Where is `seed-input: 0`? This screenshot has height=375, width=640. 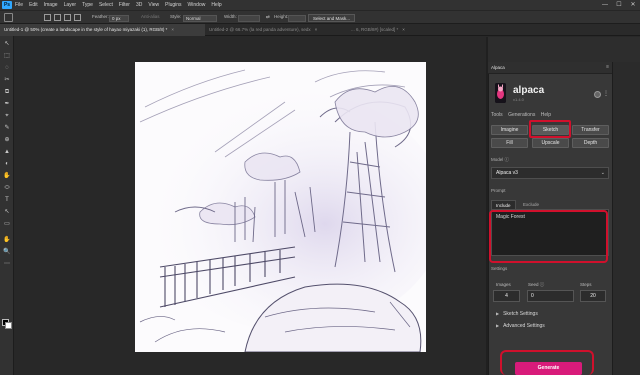 seed-input: 0 is located at coordinates (550, 296).